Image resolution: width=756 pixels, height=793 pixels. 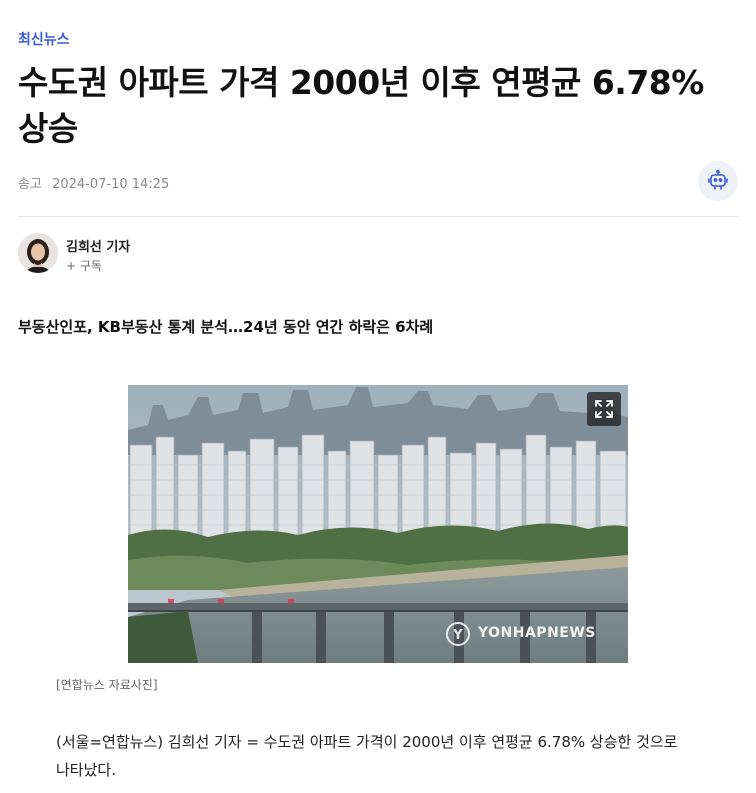 I want to click on article-headline: 수도권 아파트 가격 2000년 이후 연평균 6.78% 상승, so click(x=361, y=105).